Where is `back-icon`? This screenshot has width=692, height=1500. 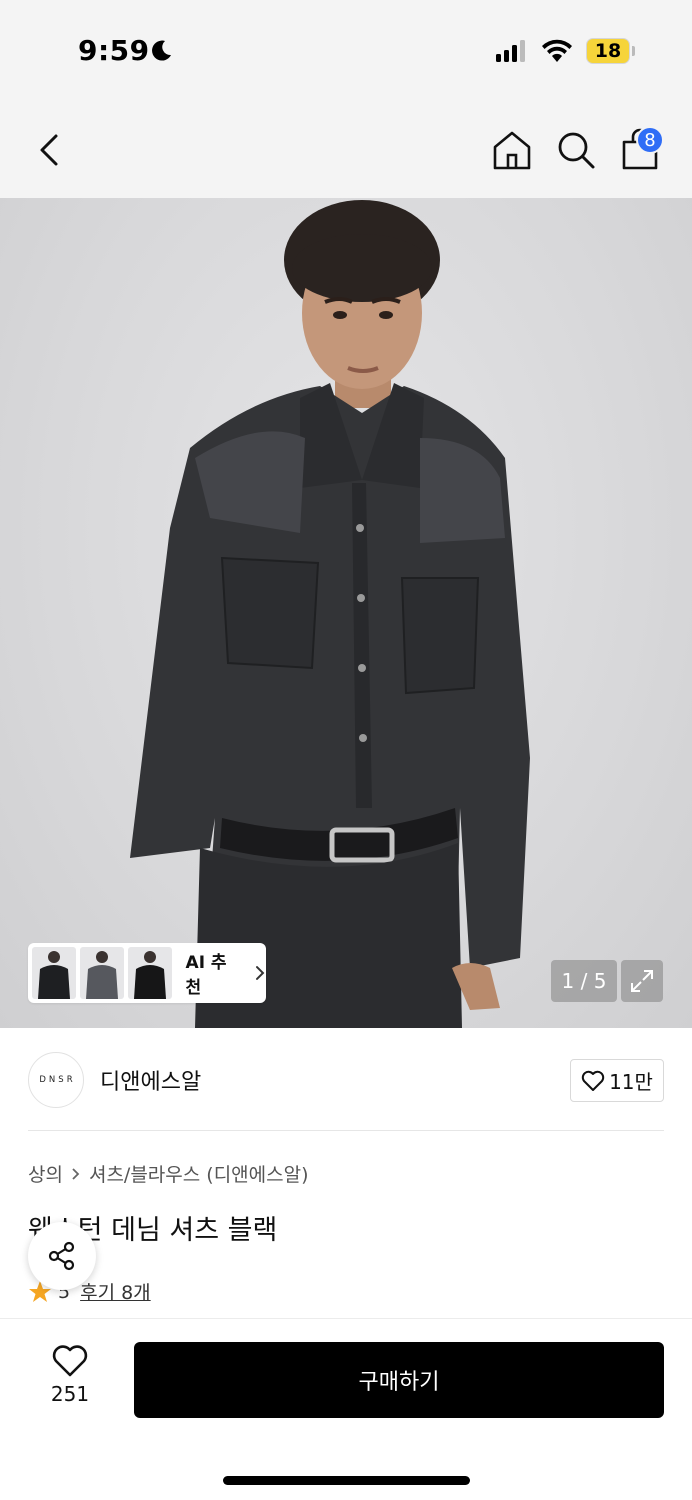 back-icon is located at coordinates (50, 150).